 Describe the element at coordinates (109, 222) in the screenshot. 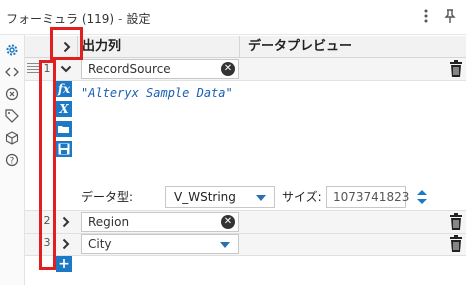

I see `field-value: Region` at that location.